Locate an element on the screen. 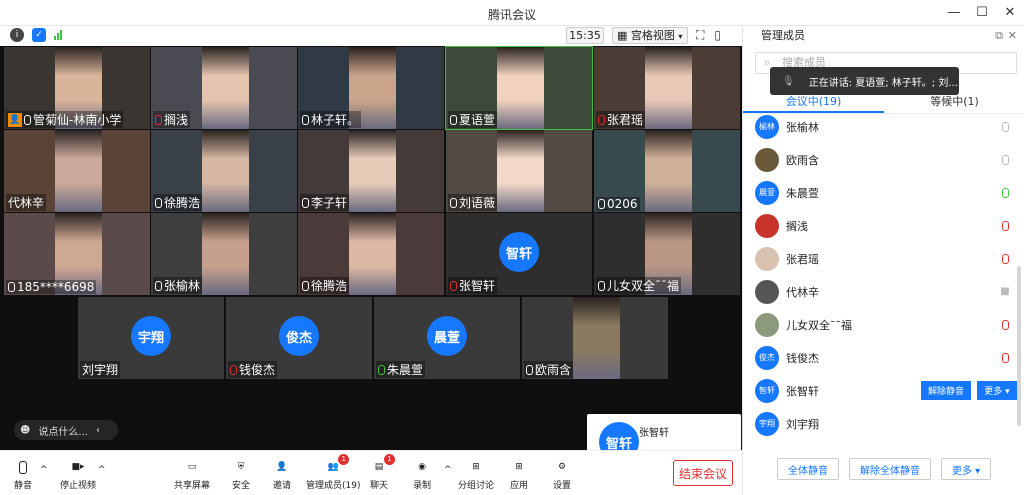 The height and width of the screenshot is (495, 1024). video-tile: 儿女双全¯¯福 is located at coordinates (667, 254).